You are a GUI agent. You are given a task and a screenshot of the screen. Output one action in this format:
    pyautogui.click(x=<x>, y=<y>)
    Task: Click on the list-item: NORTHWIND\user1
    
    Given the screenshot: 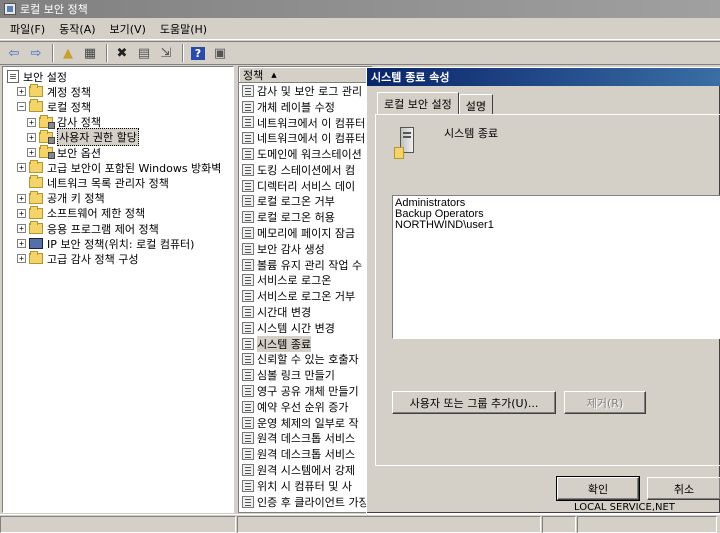 What is the action you would take?
    pyautogui.click(x=557, y=225)
    